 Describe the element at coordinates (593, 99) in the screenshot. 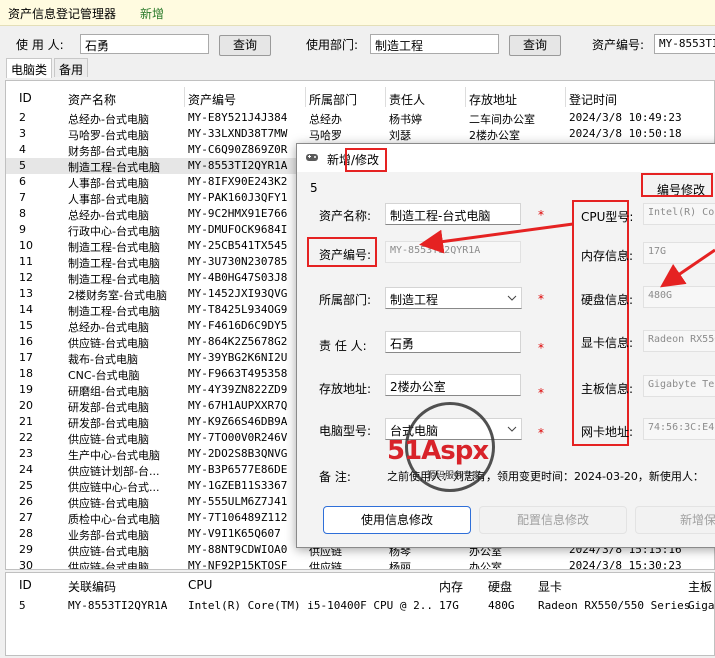

I see `col-time: 登记时间` at that location.